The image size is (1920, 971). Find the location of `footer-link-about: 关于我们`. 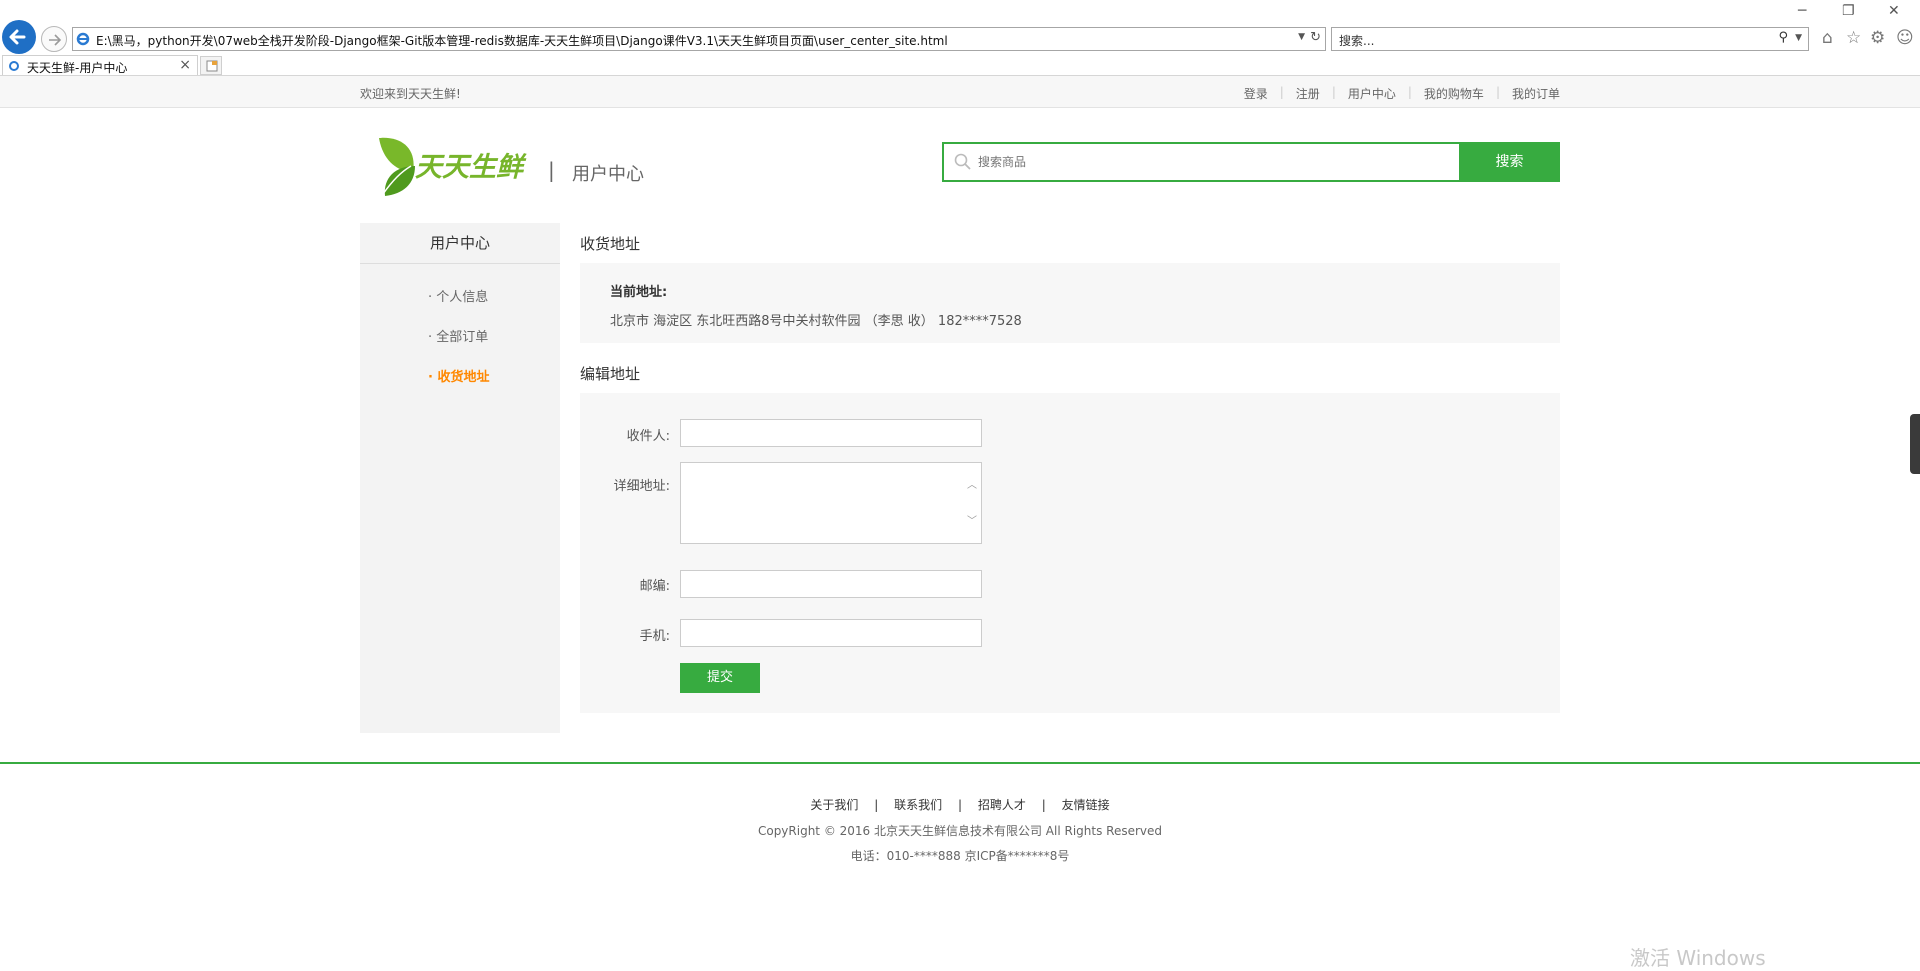

footer-link-about: 关于我们 is located at coordinates (834, 805).